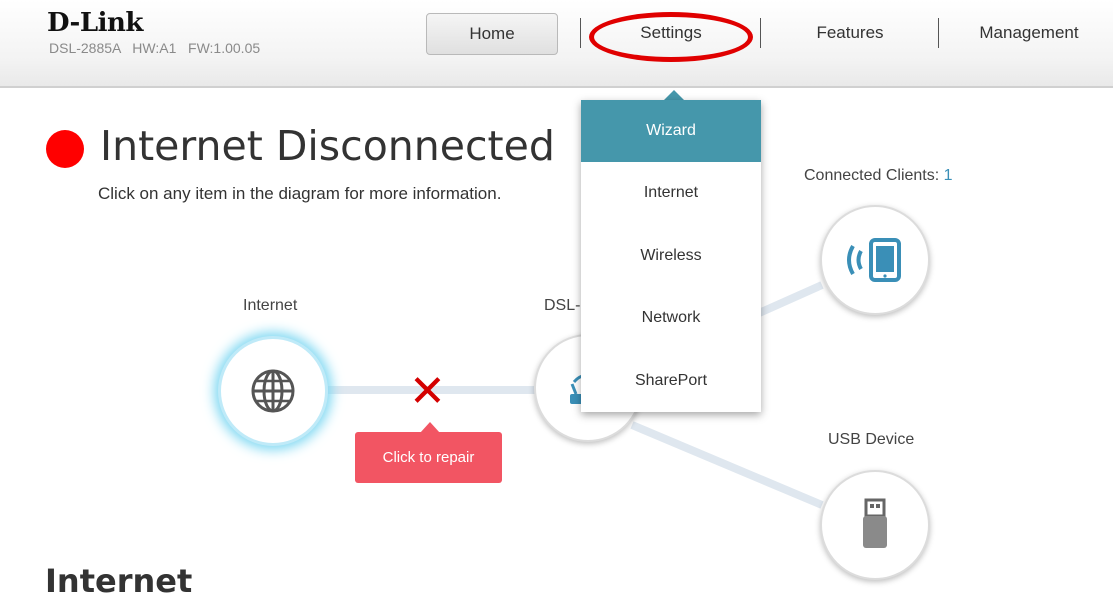 The image size is (1113, 610). What do you see at coordinates (948, 175) in the screenshot?
I see `connected-clients-count: 1` at bounding box center [948, 175].